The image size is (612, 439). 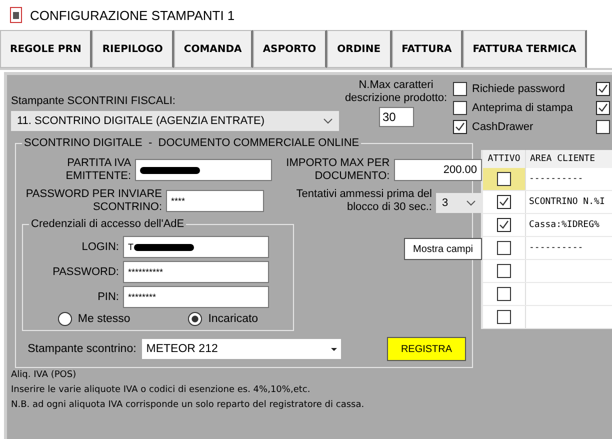 I want to click on attempts-dropdown: 3, so click(x=459, y=203).